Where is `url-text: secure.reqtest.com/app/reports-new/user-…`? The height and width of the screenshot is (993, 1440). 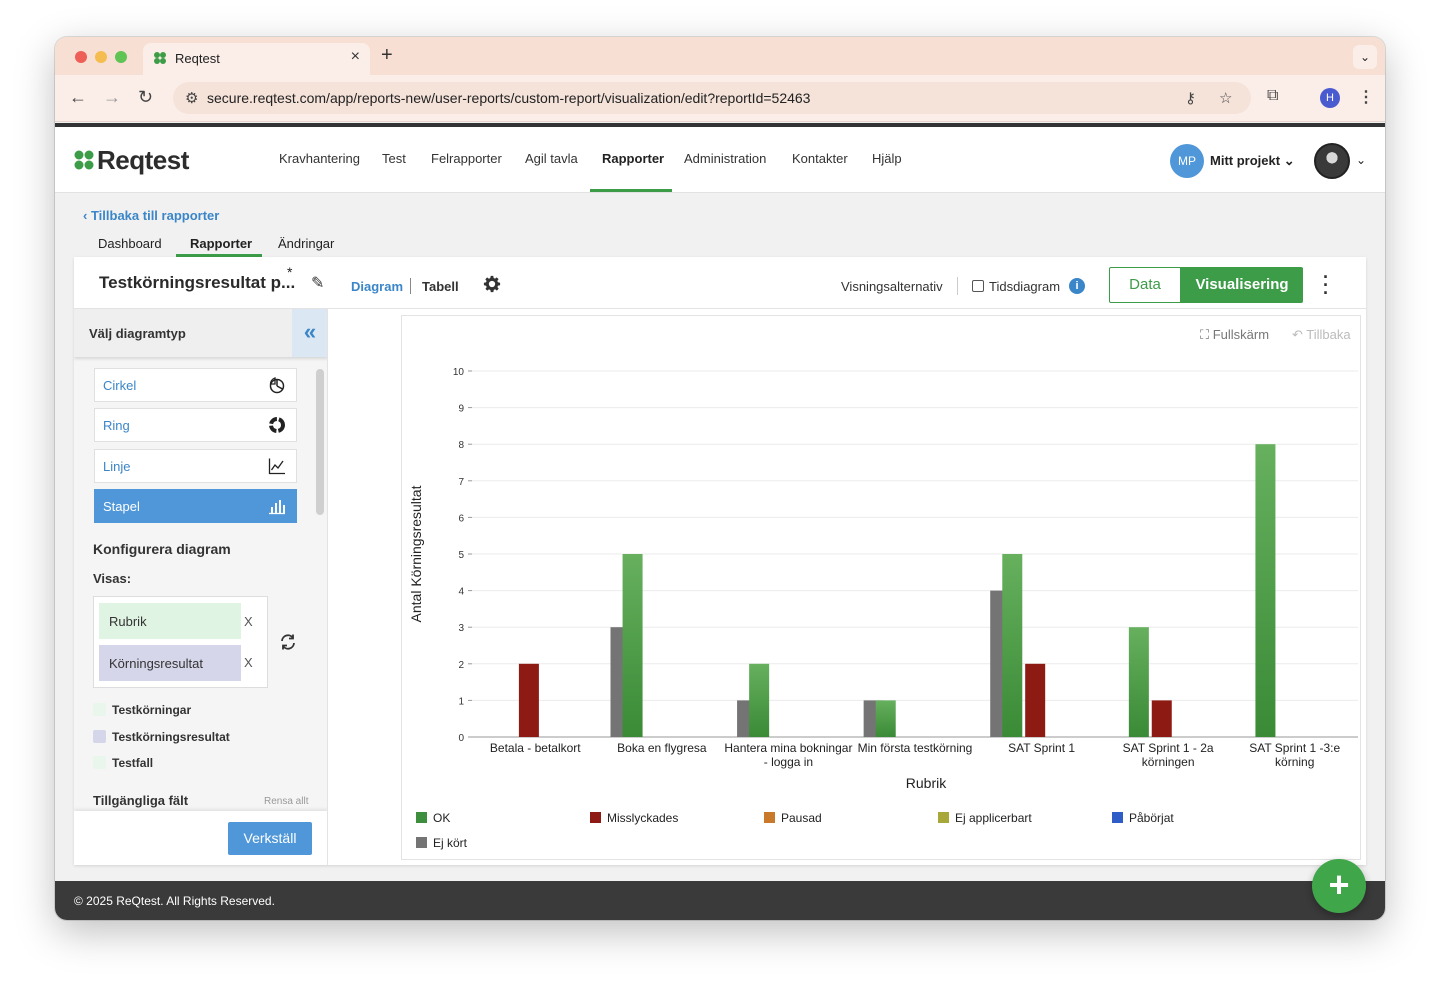 url-text: secure.reqtest.com/app/reports-new/user-… is located at coordinates (508, 98).